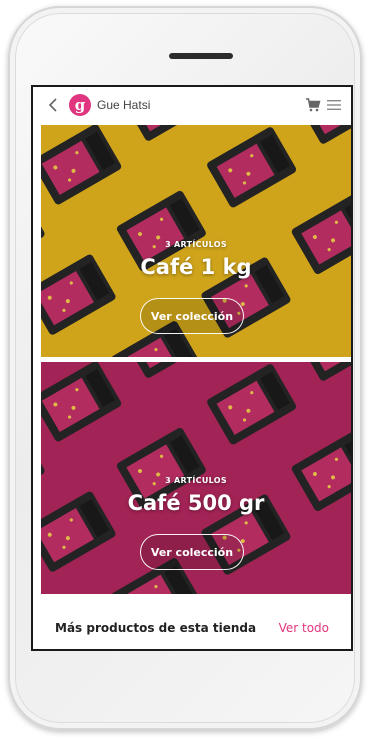 The width and height of the screenshot is (372, 737). I want to click on phone-speaker, so click(201, 56).